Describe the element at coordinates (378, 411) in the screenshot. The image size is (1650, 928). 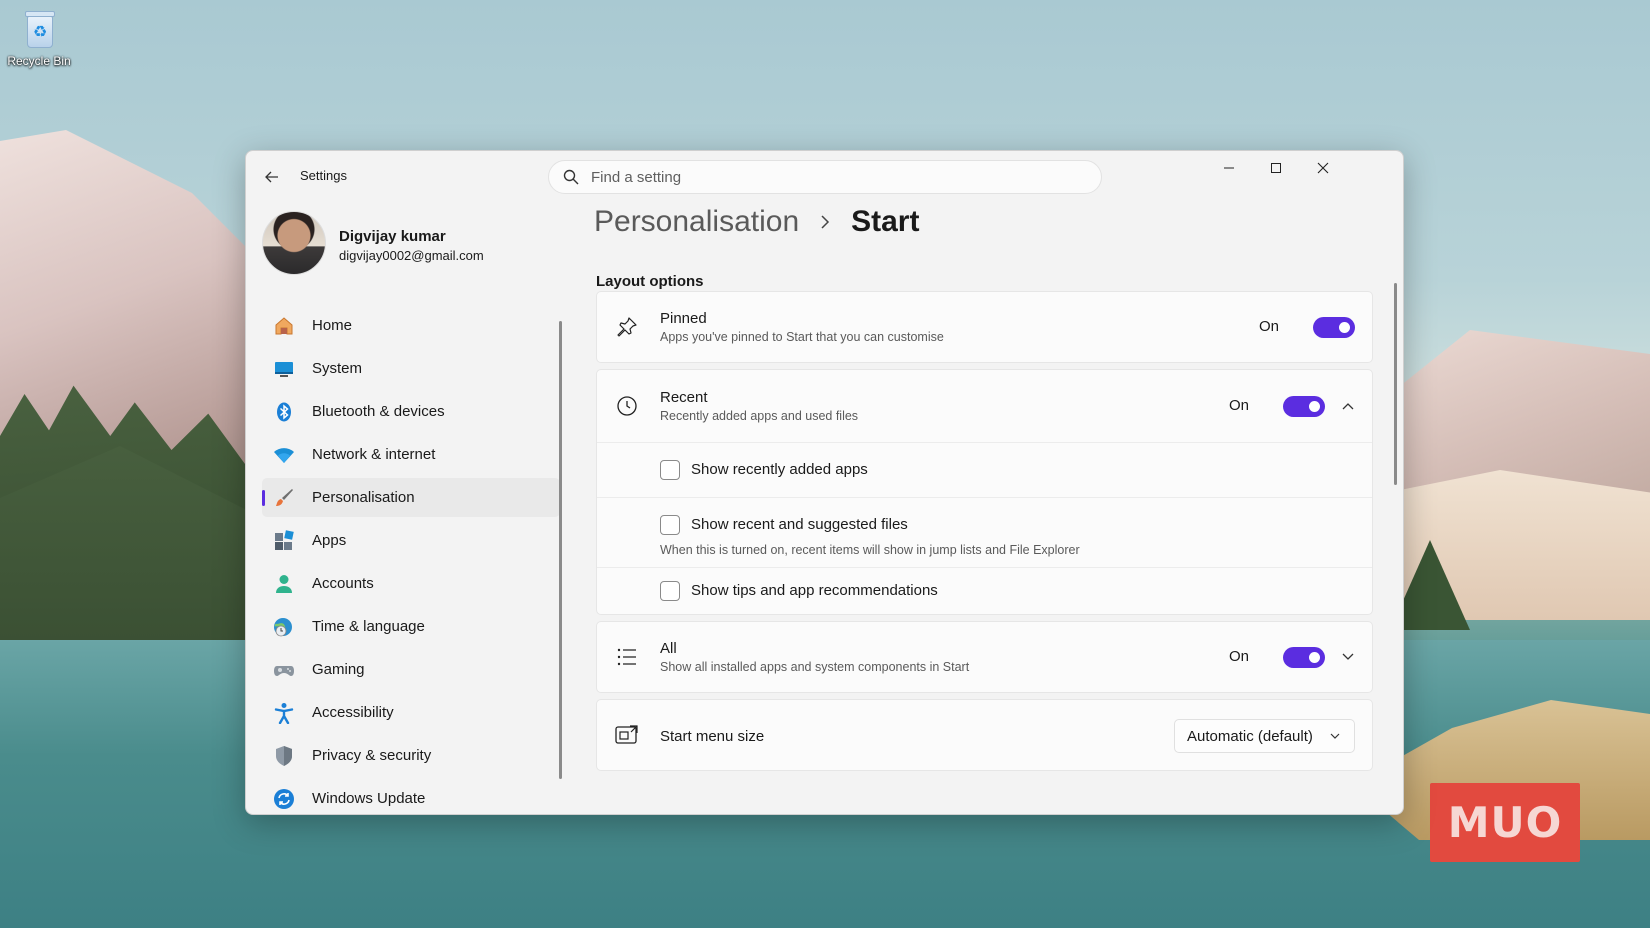
I see `sidebar-item-label: Bluetooth & devices` at that location.